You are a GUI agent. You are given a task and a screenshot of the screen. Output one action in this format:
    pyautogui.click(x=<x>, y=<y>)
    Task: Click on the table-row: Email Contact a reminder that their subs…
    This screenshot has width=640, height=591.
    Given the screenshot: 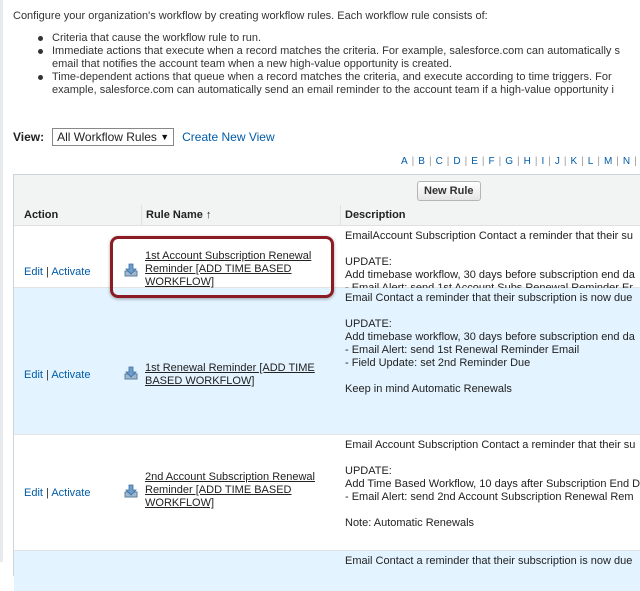 What is the action you would take?
    pyautogui.click(x=327, y=571)
    